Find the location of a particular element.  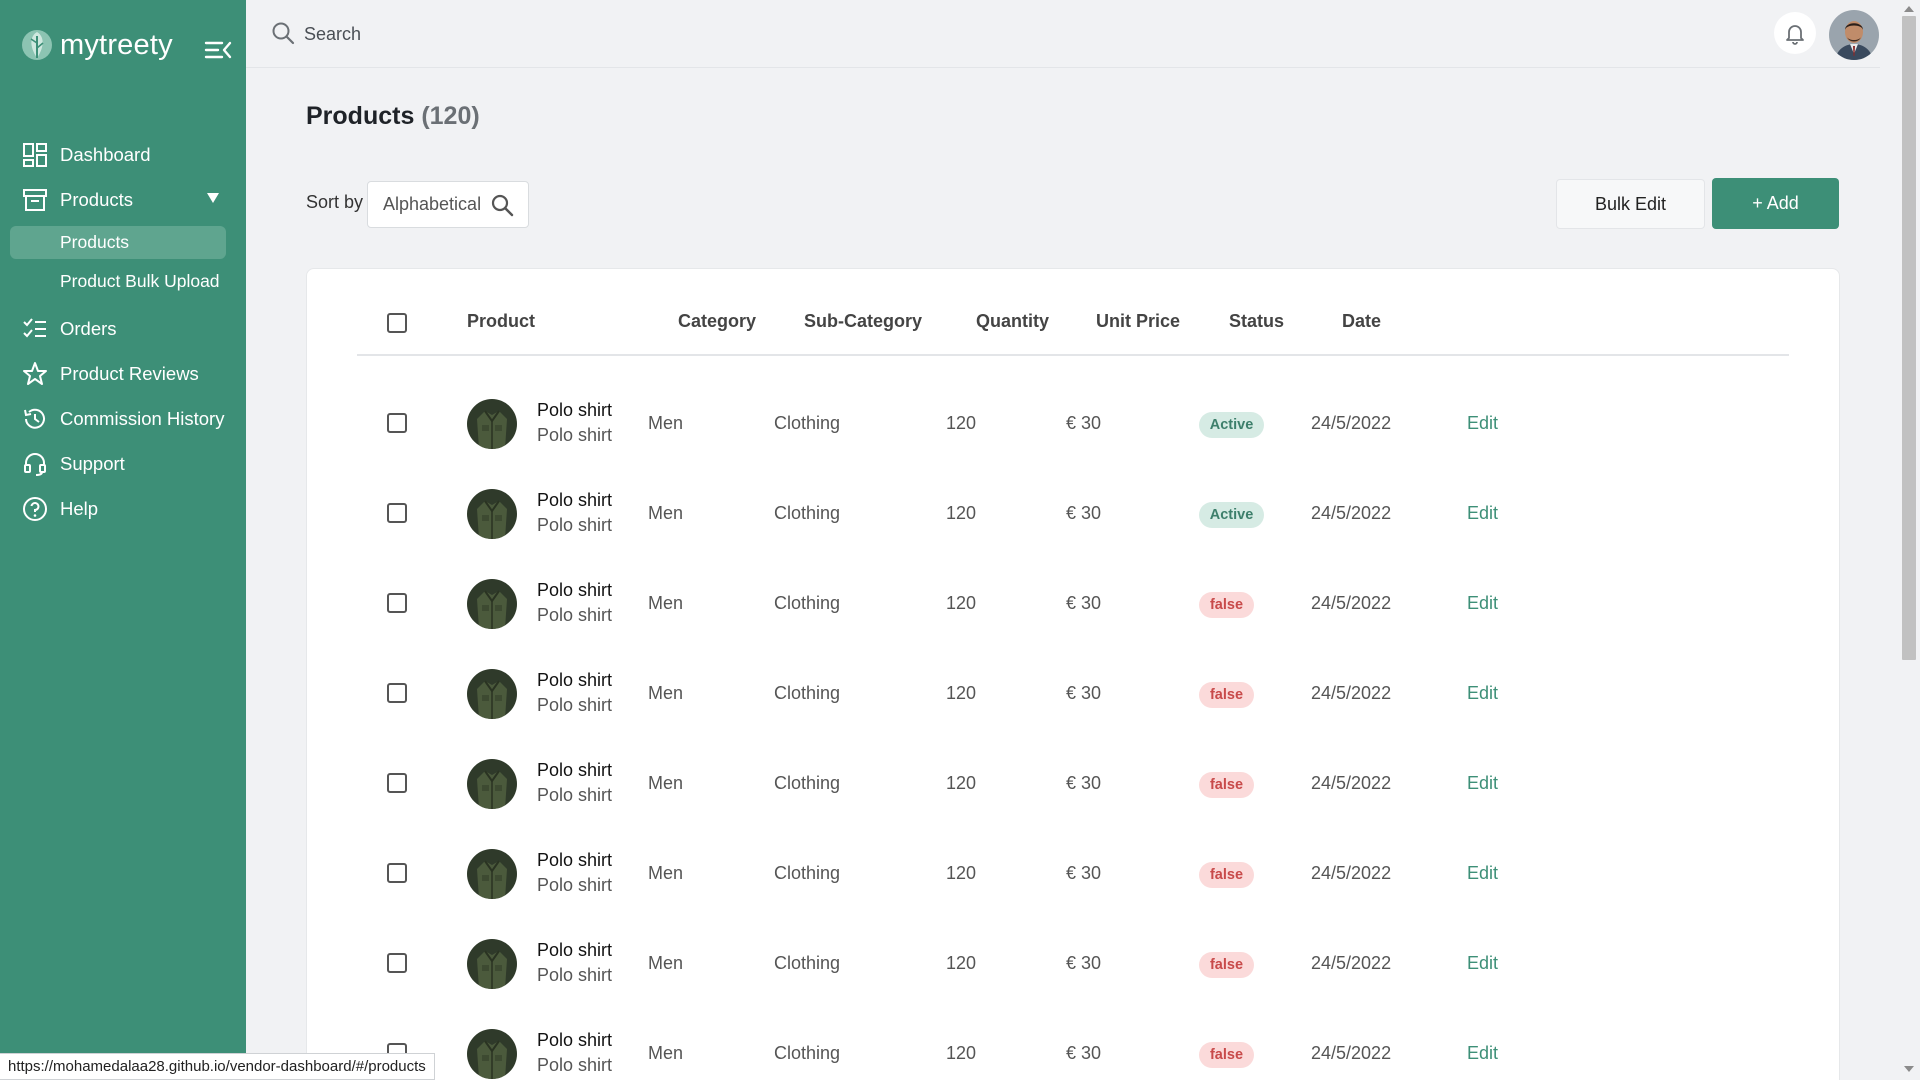

status-badge: false is located at coordinates (1226, 605).